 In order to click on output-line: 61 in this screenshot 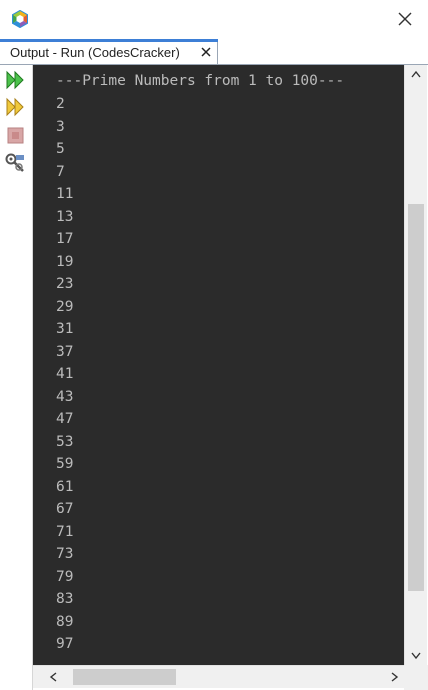, I will do `click(65, 486)`.